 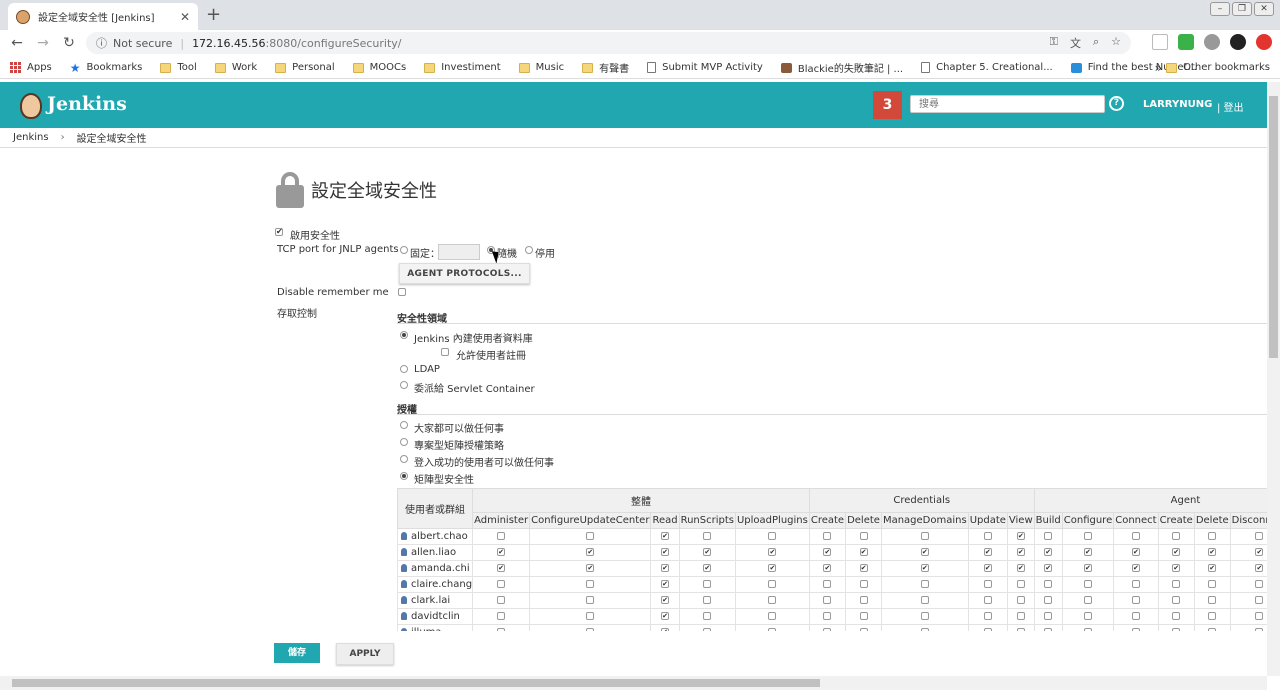 I want to click on extension-chat-icon, so click(x=1186, y=42).